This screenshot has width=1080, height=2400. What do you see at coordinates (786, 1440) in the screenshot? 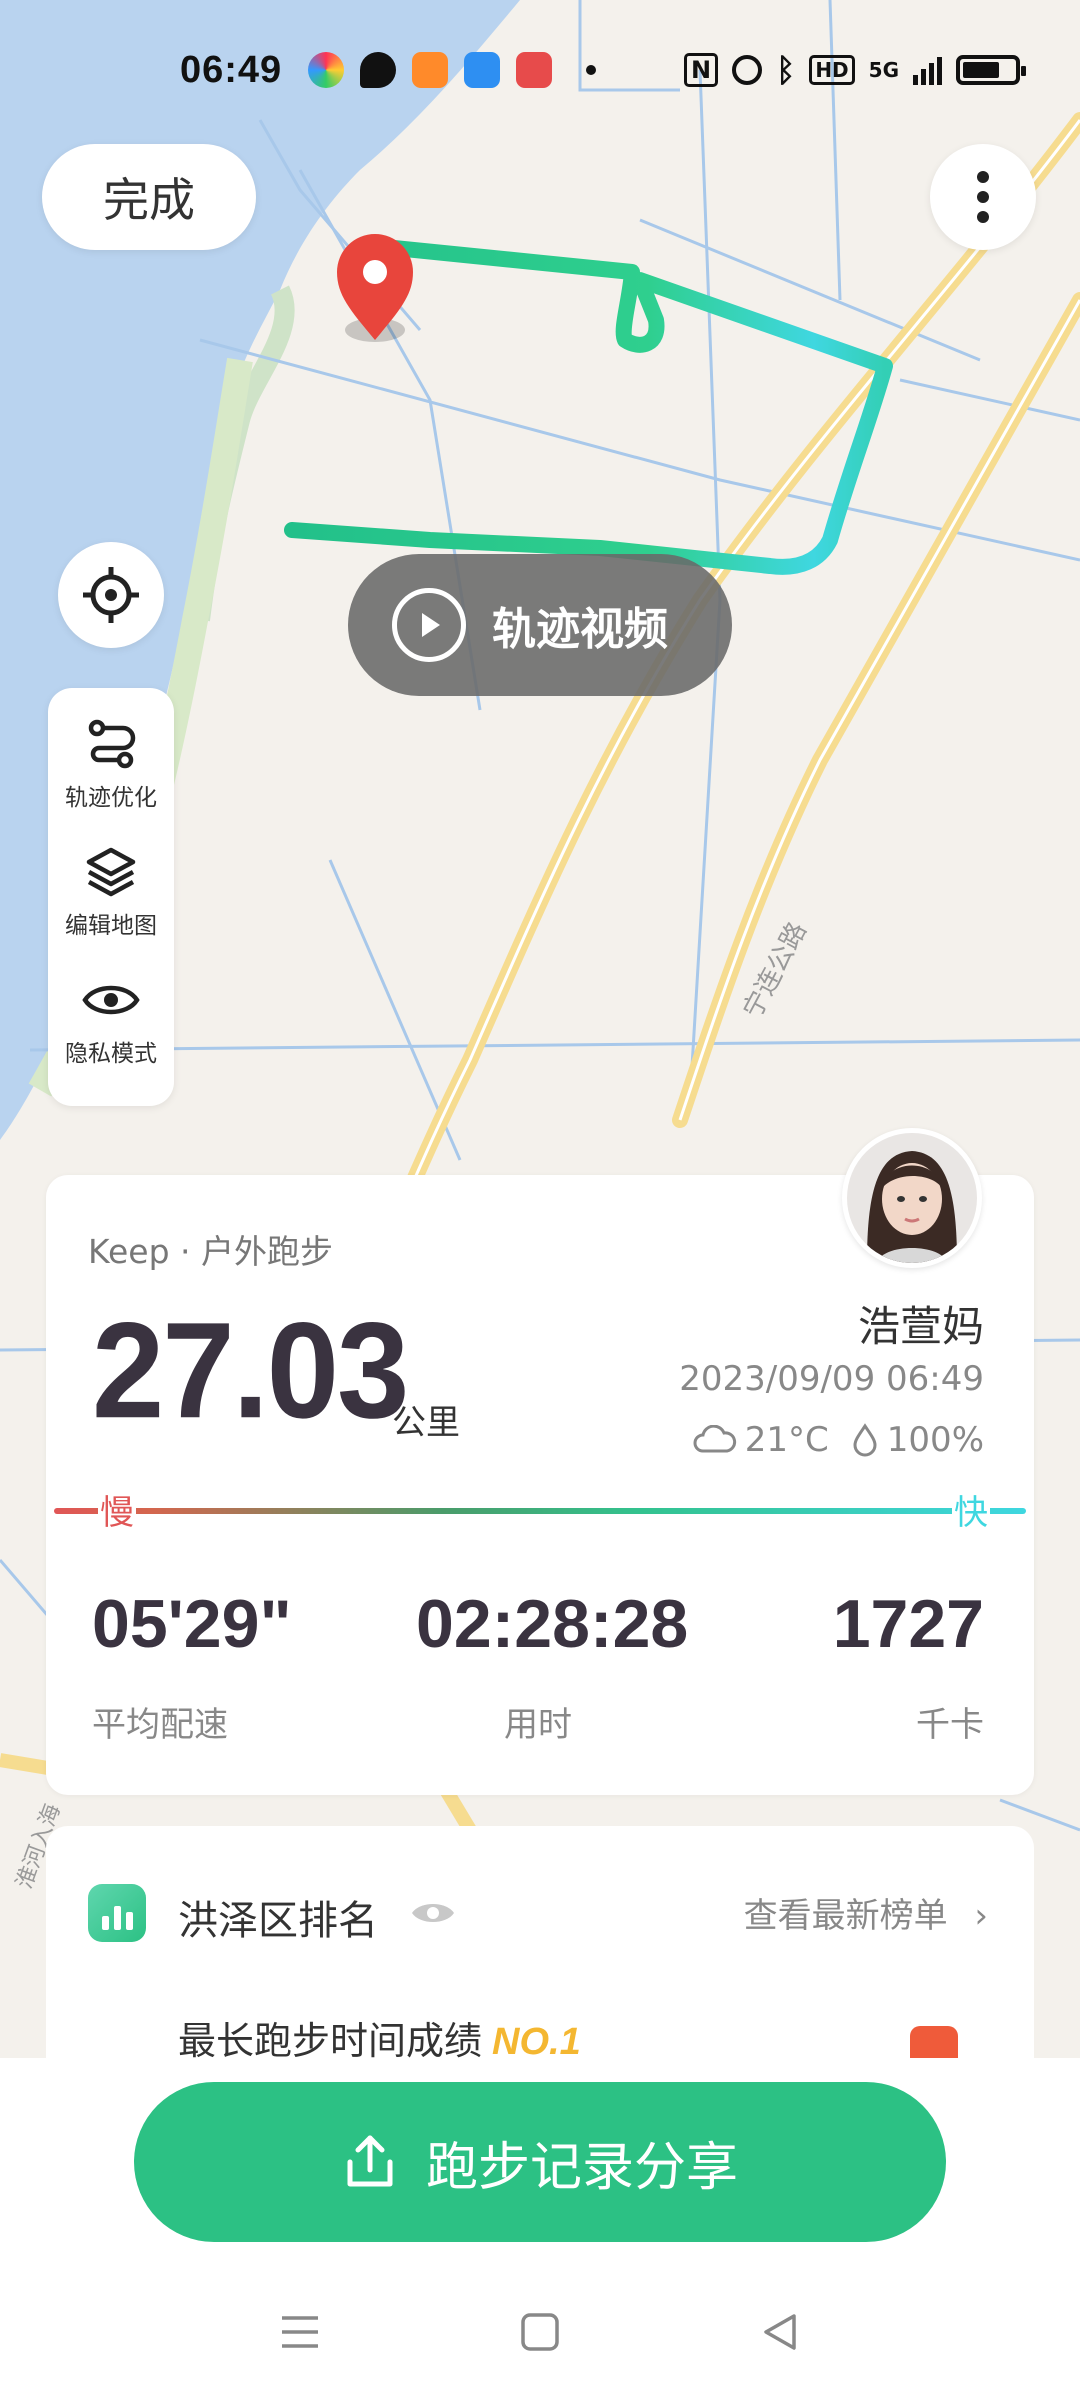
I see `temperature: 21°C` at bounding box center [786, 1440].